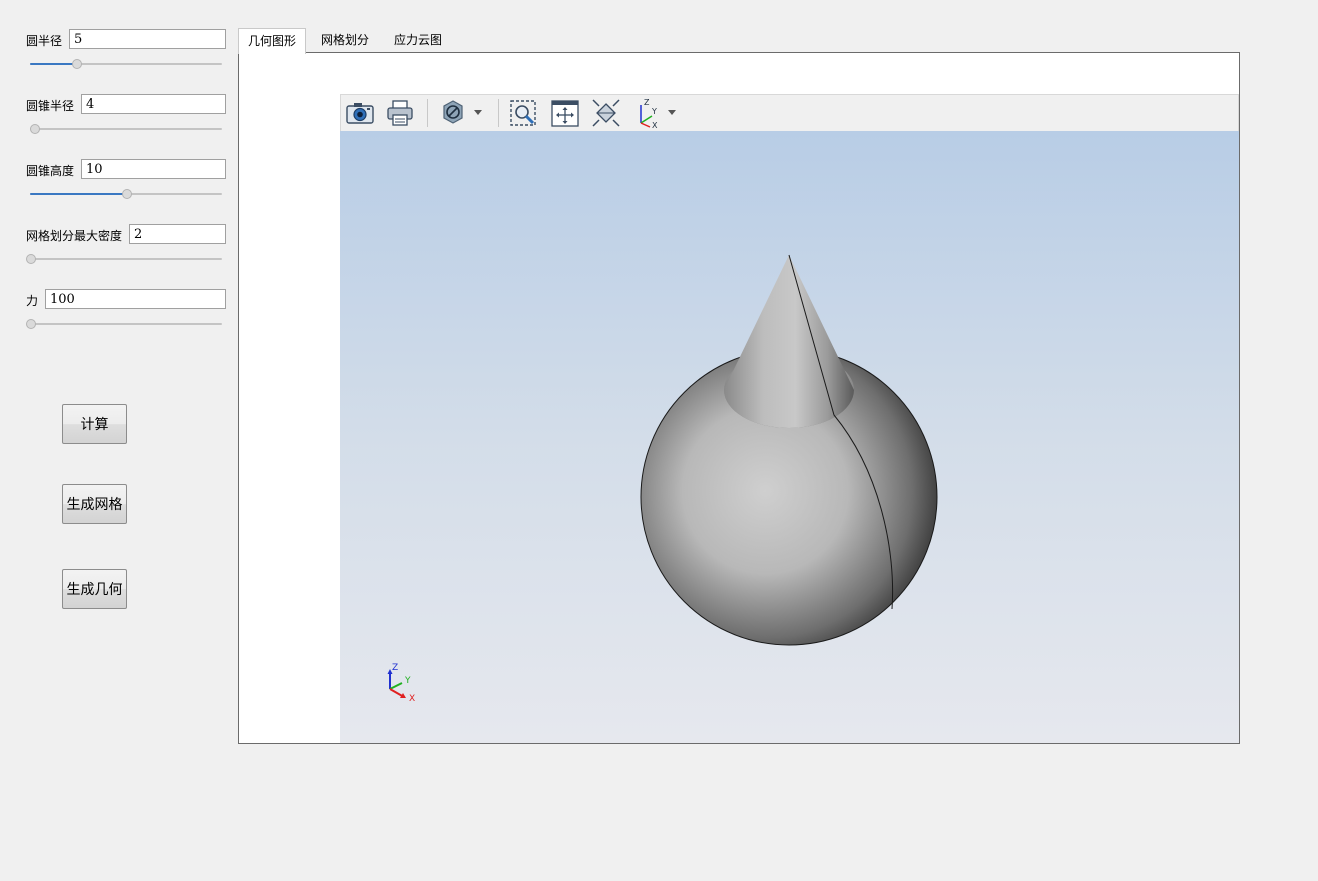 This screenshot has height=881, width=1318. I want to click on mesh-density-slider, so click(124, 259).